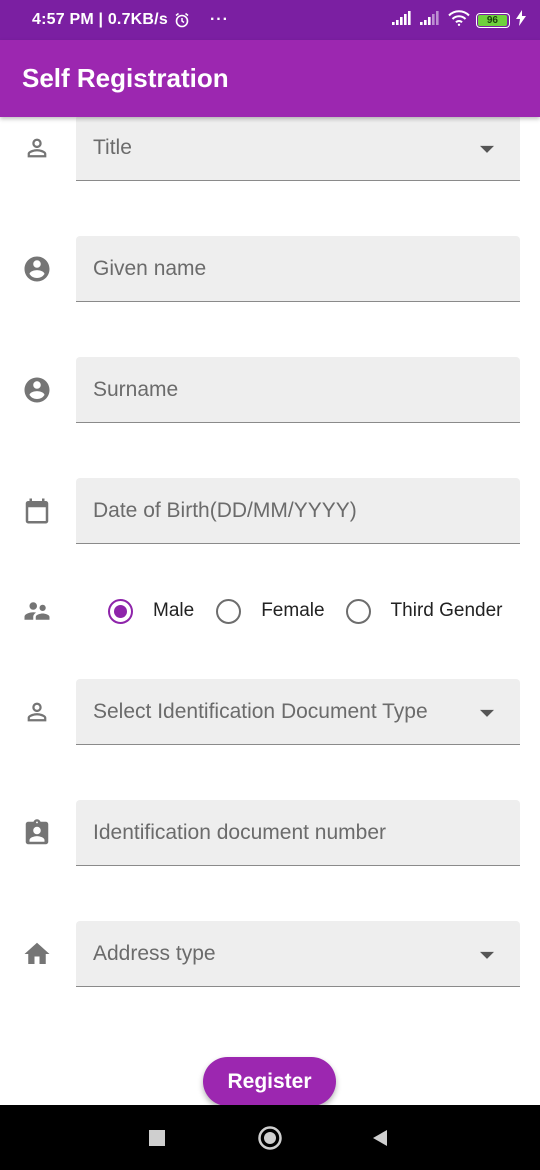 This screenshot has height=1170, width=540. I want to click on id-doc-type-row: Select Identification Document Type, so click(270, 712).